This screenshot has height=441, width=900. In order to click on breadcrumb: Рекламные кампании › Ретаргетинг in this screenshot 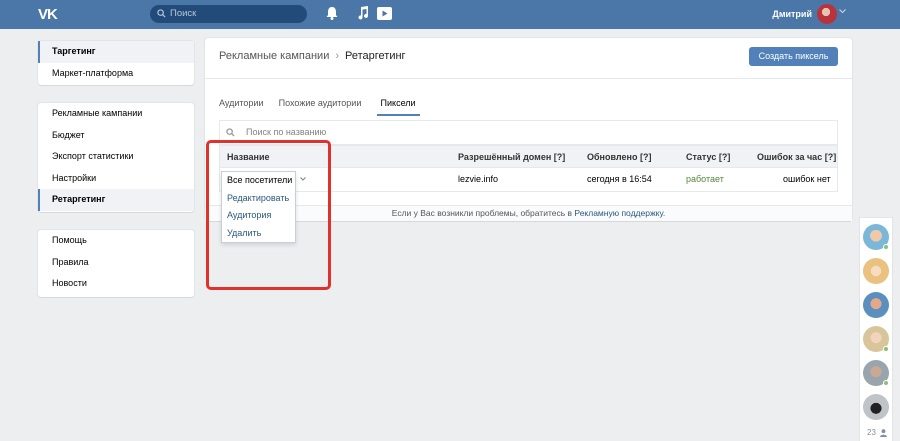, I will do `click(312, 56)`.